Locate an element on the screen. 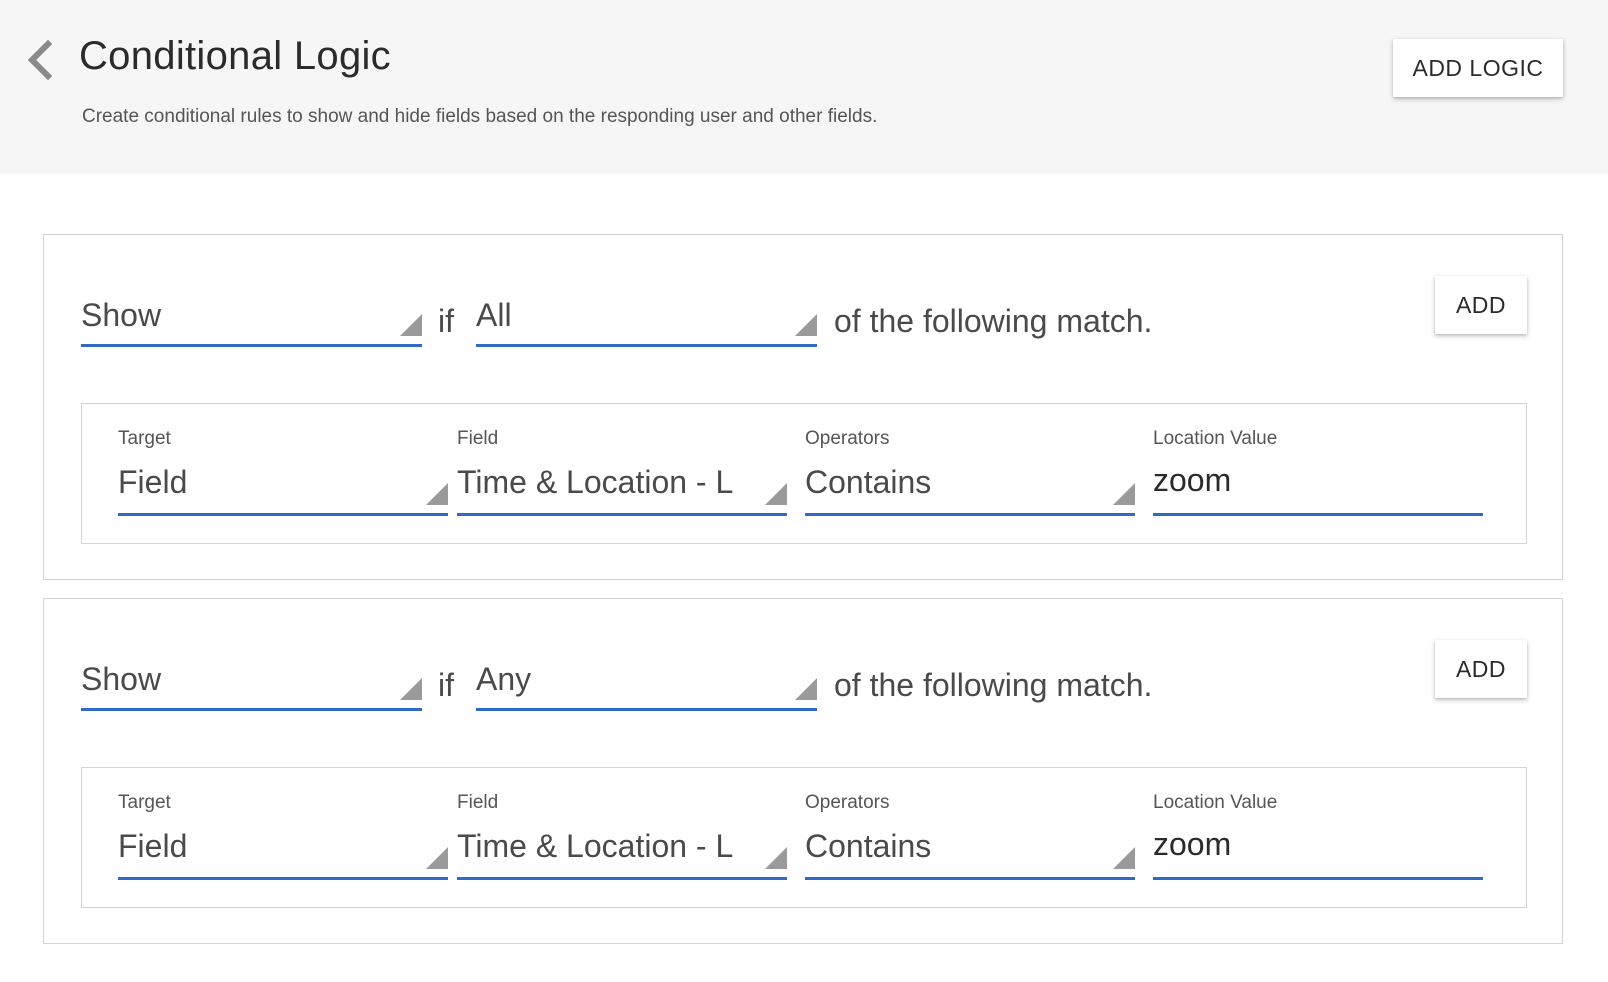 This screenshot has height=982, width=1608. match-select-value: All is located at coordinates (494, 315).